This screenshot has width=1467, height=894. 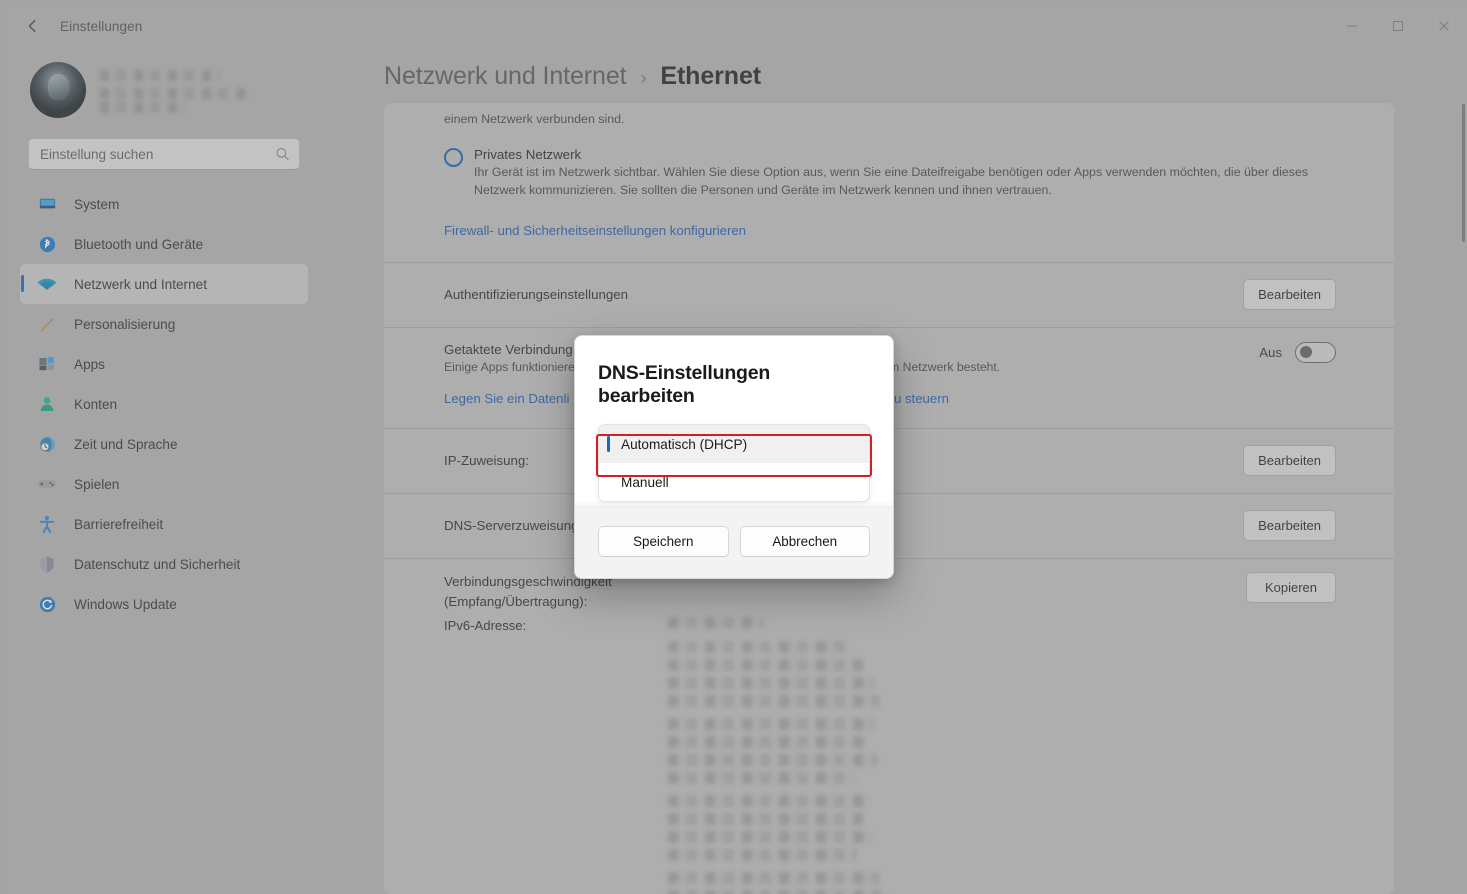 What do you see at coordinates (528, 154) in the screenshot?
I see `private-network-title: Privates Netzwerk` at bounding box center [528, 154].